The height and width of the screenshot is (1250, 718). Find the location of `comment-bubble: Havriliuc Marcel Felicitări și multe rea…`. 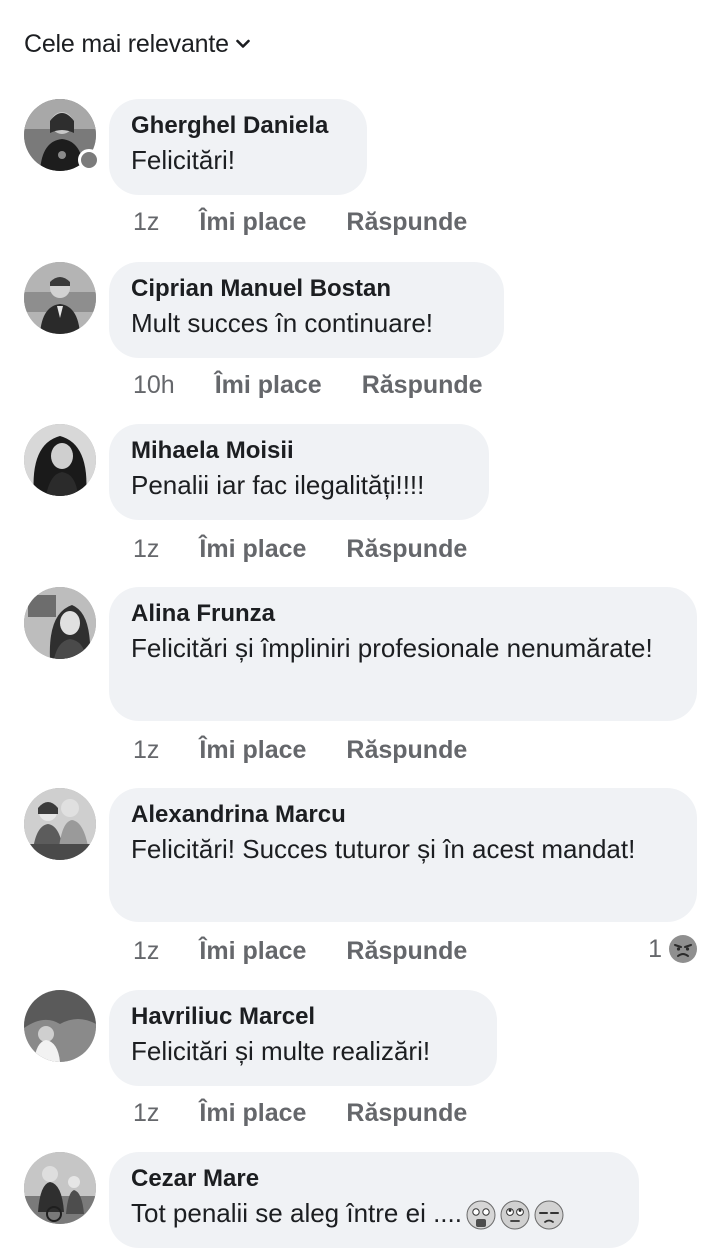

comment-bubble: Havriliuc Marcel Felicitări și multe rea… is located at coordinates (303, 1038).